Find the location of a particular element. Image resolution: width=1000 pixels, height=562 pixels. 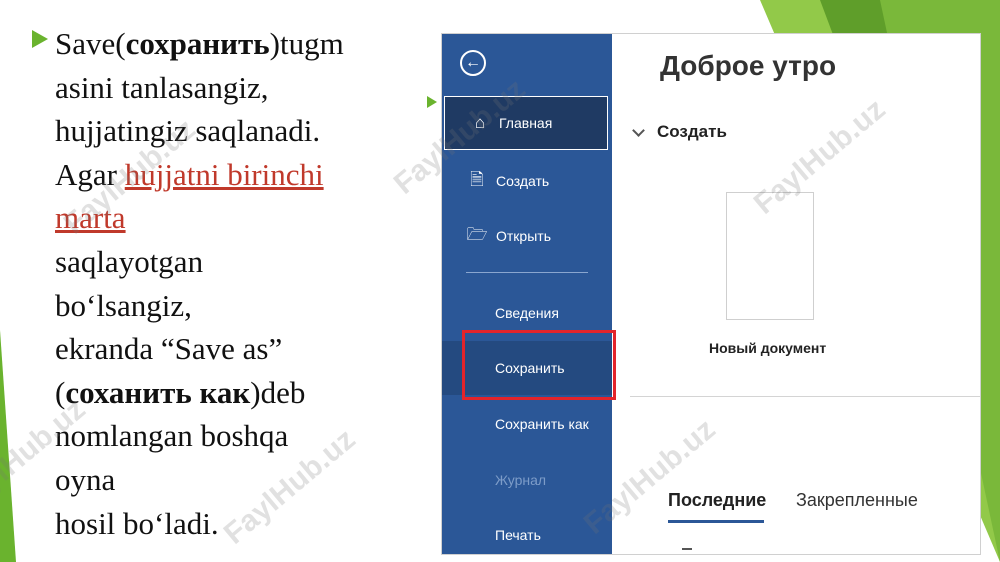

text-line-12: hosil bo‘ladi. is located at coordinates (137, 523).